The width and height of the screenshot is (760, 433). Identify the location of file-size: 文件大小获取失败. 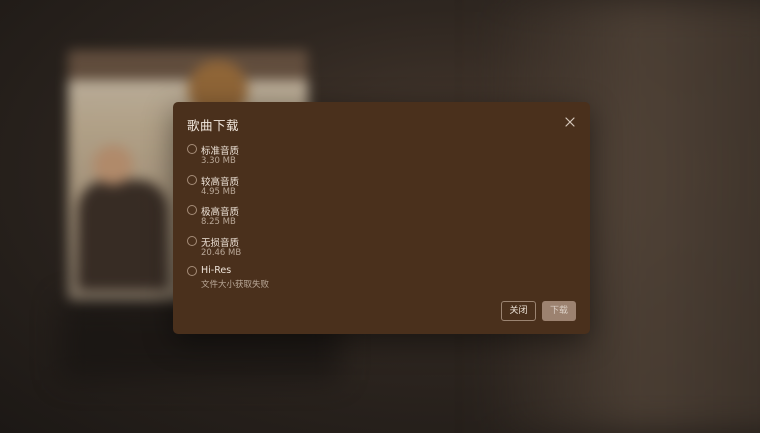
(235, 285).